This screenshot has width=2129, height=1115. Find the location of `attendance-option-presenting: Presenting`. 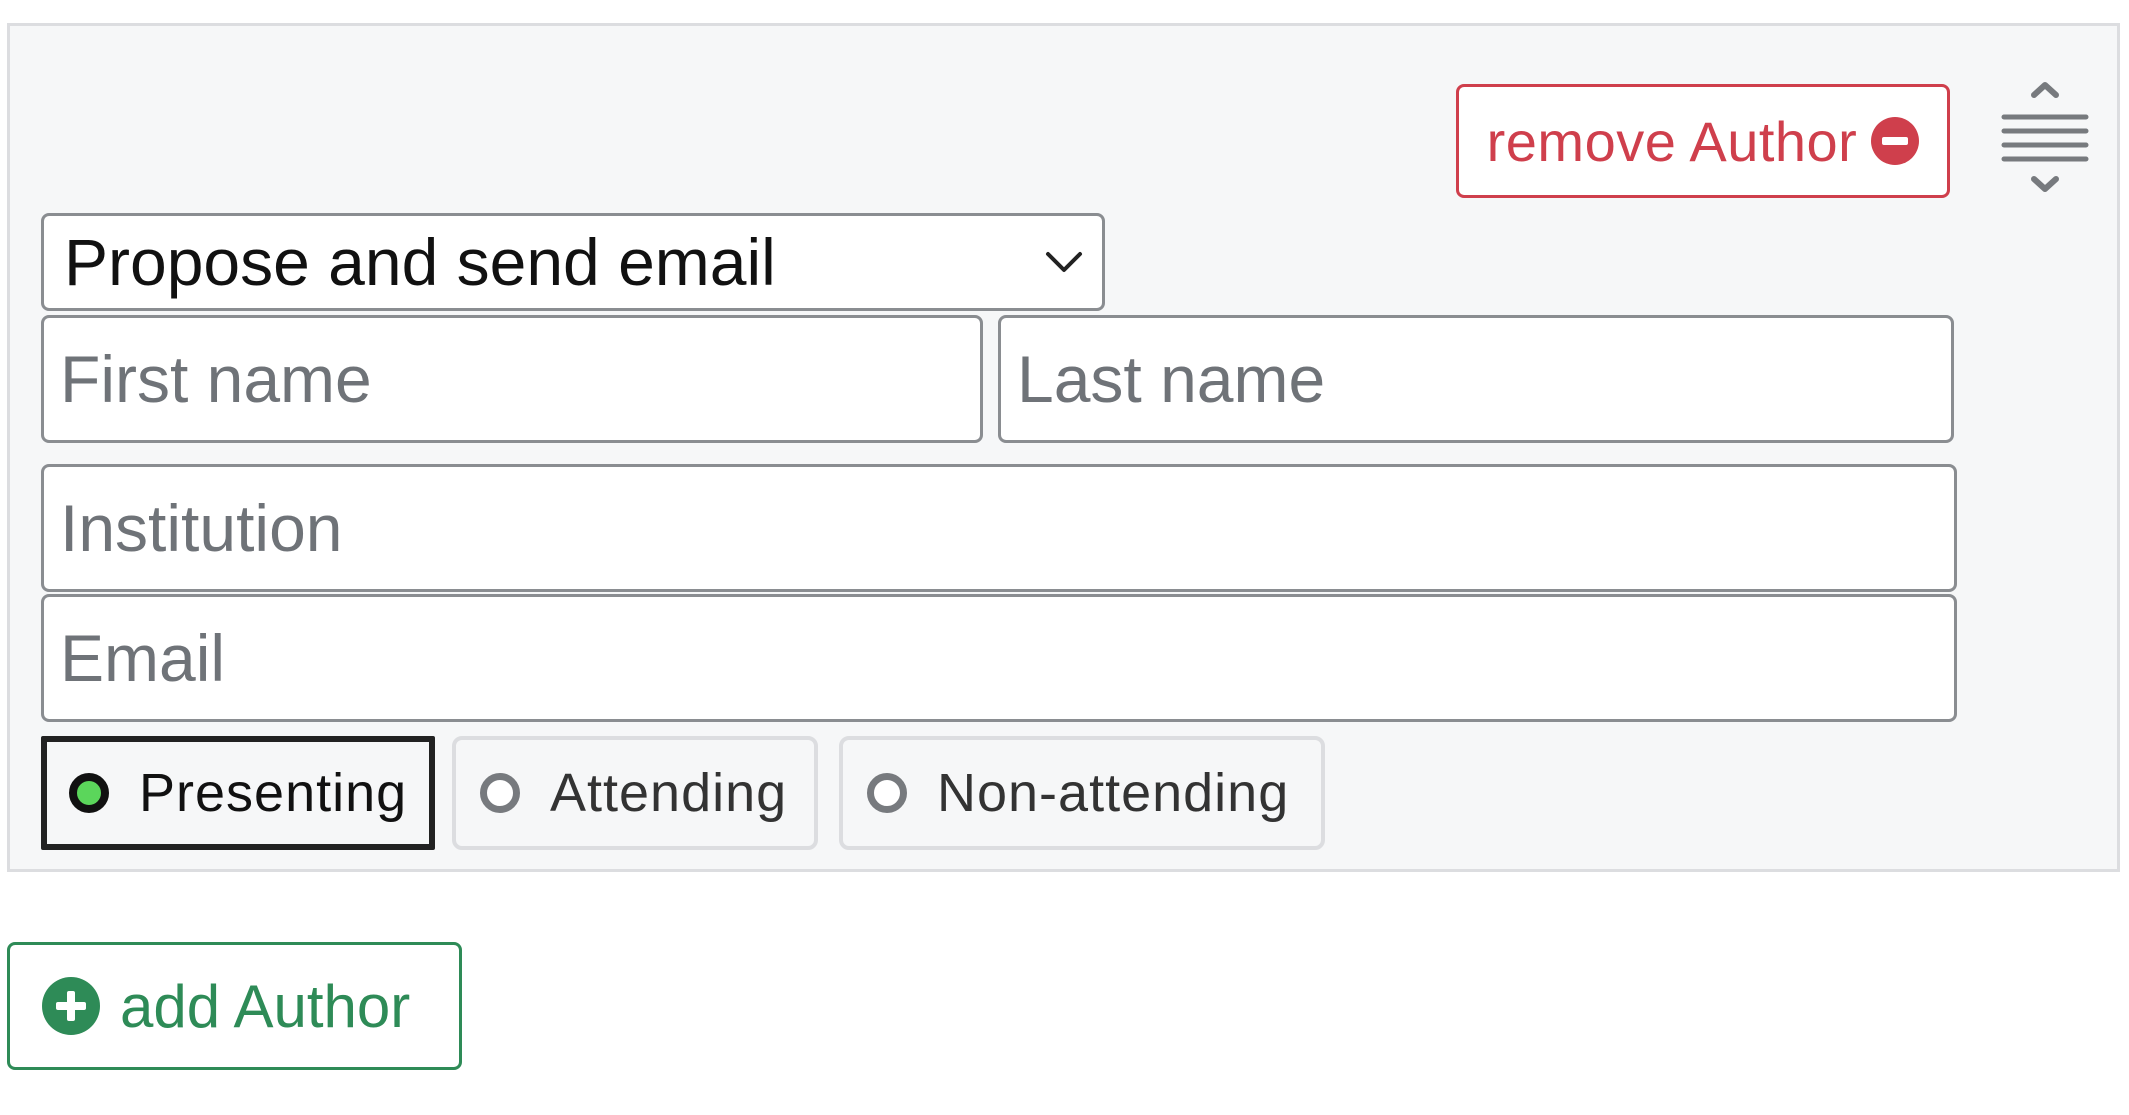

attendance-option-presenting: Presenting is located at coordinates (238, 793).